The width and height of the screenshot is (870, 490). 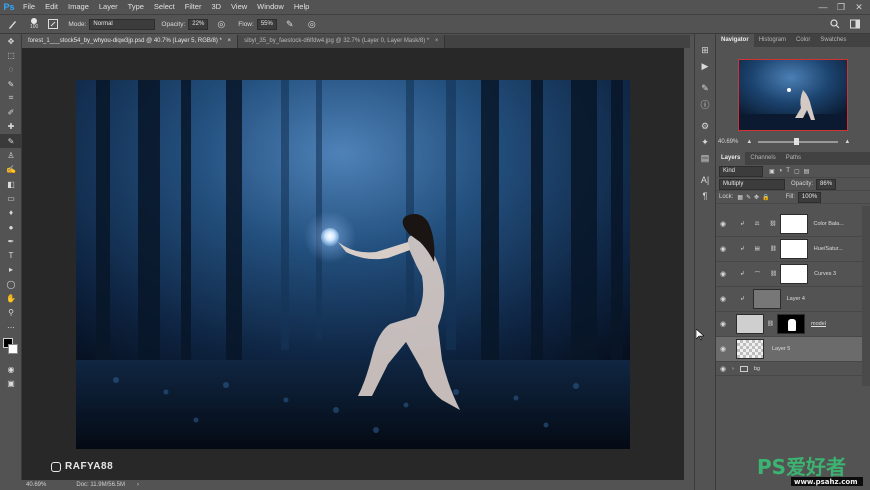 I want to click on filter-shape-icon: ▢, so click(x=797, y=171).